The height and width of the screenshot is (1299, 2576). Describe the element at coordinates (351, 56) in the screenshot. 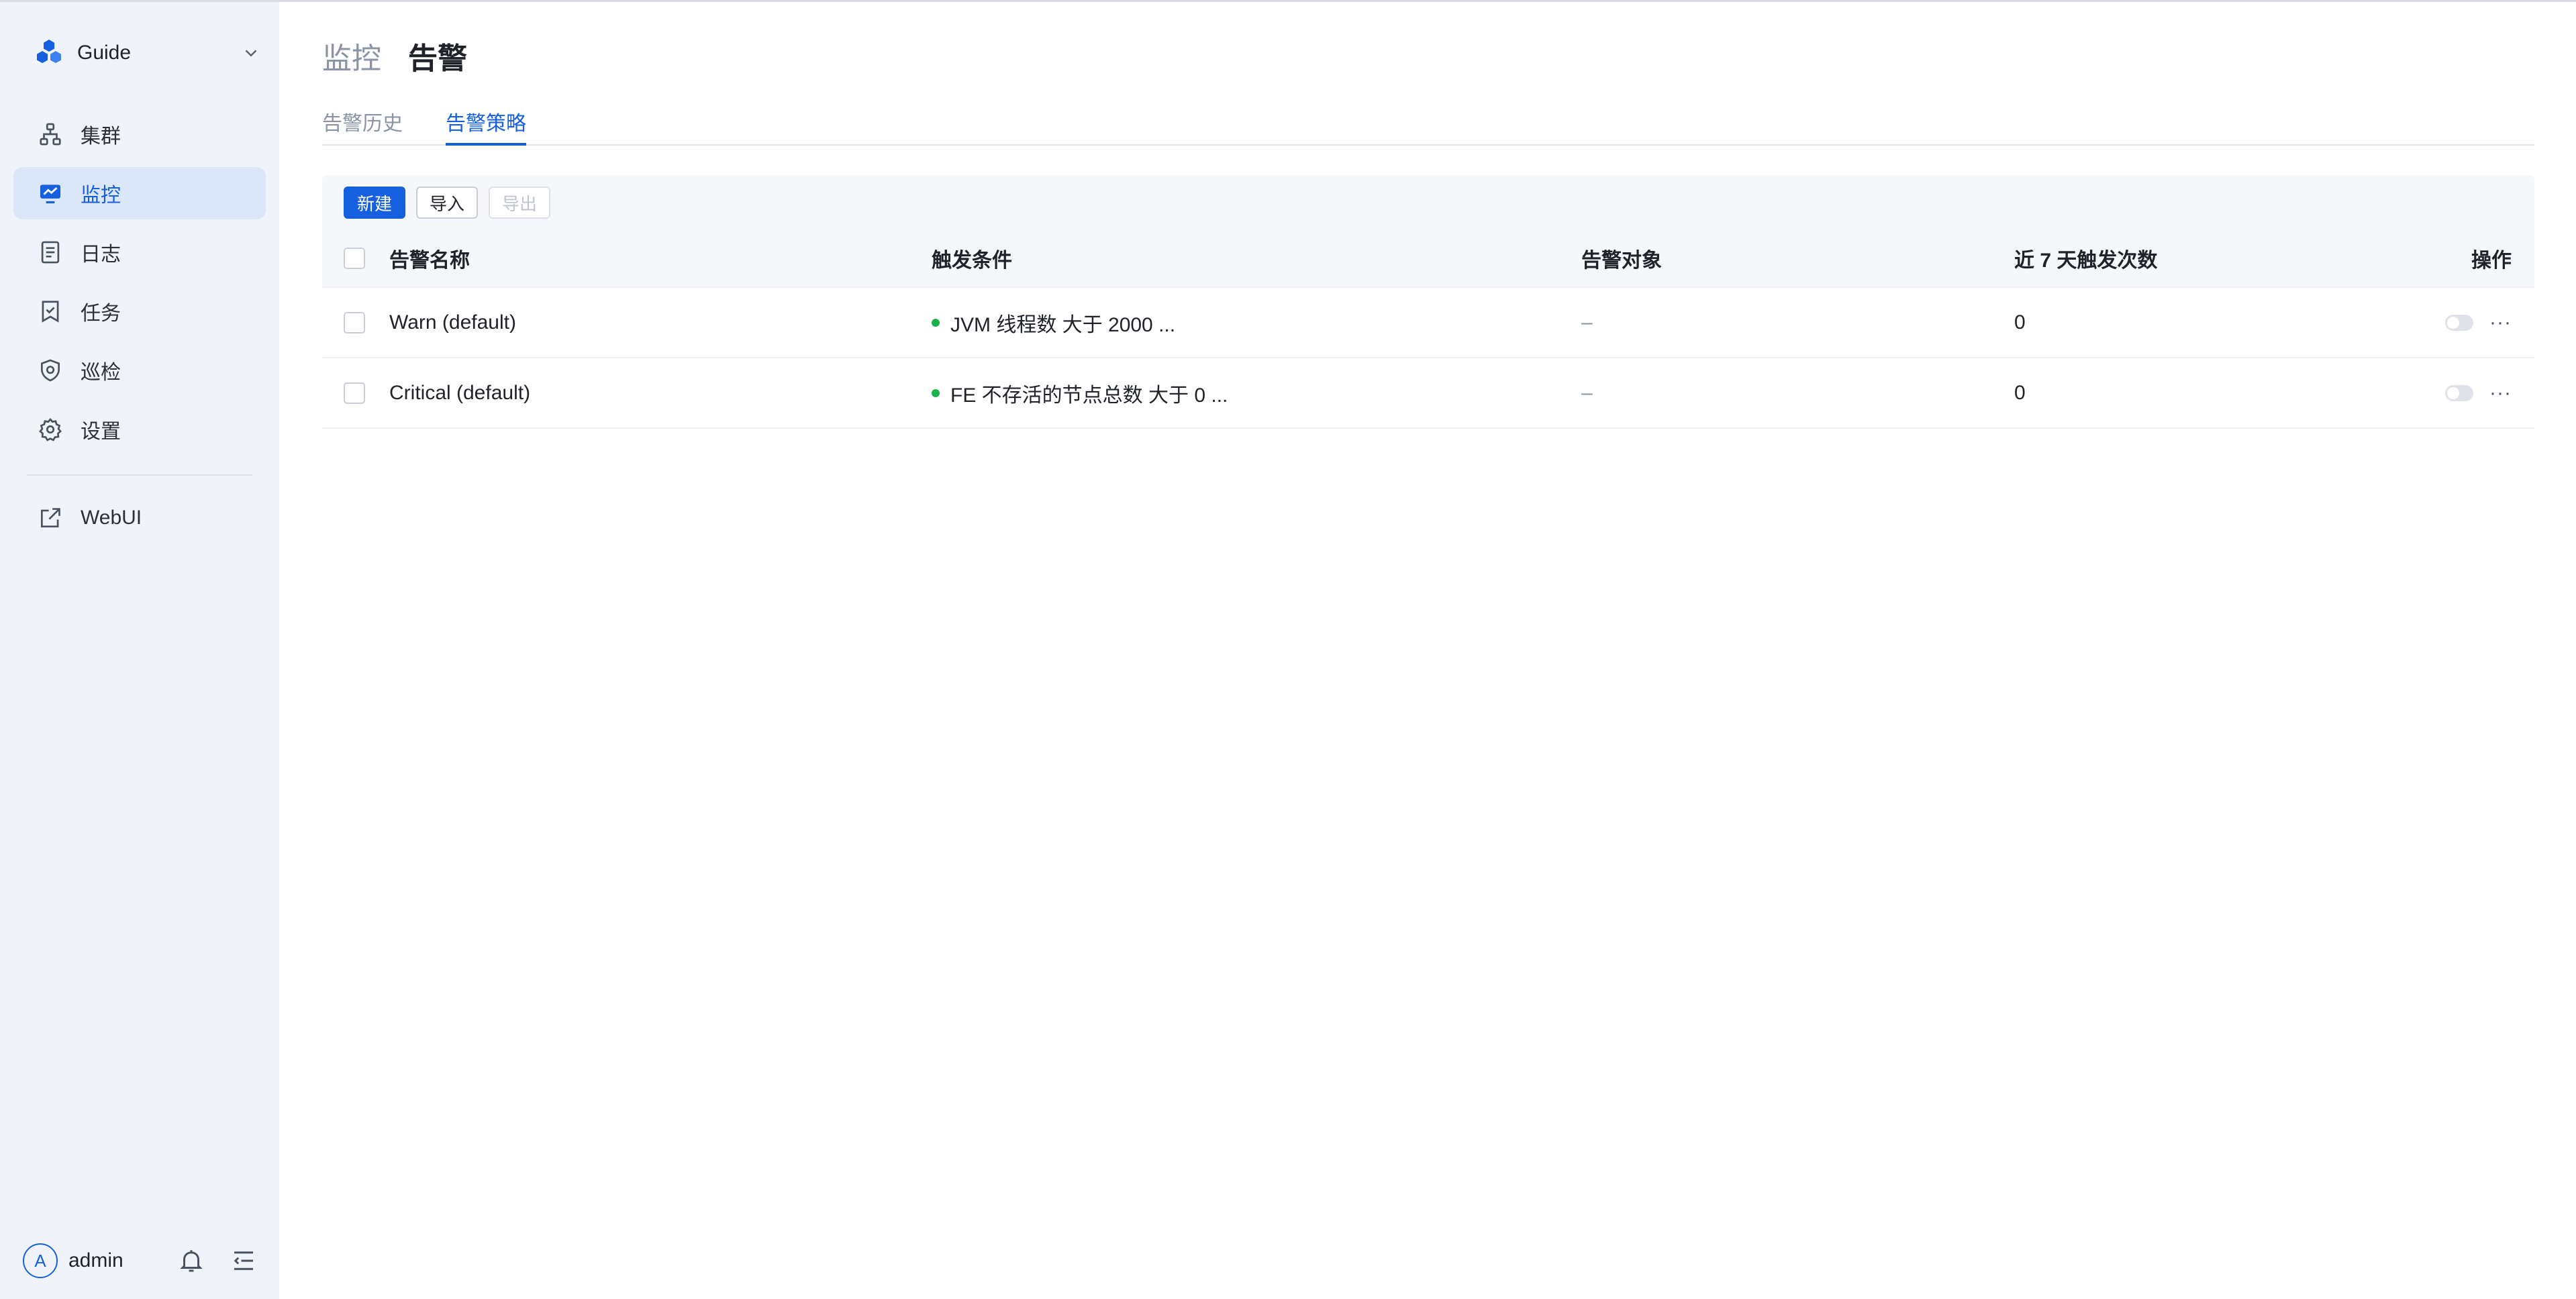

I see `breadcrumb: 监控` at that location.